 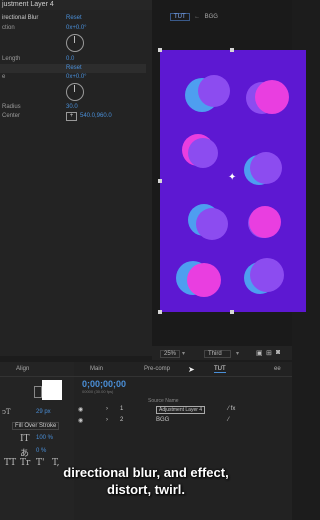 What do you see at coordinates (98, 391) in the screenshot?
I see `timecode-fps: 00000 (30.00 fps)` at bounding box center [98, 391].